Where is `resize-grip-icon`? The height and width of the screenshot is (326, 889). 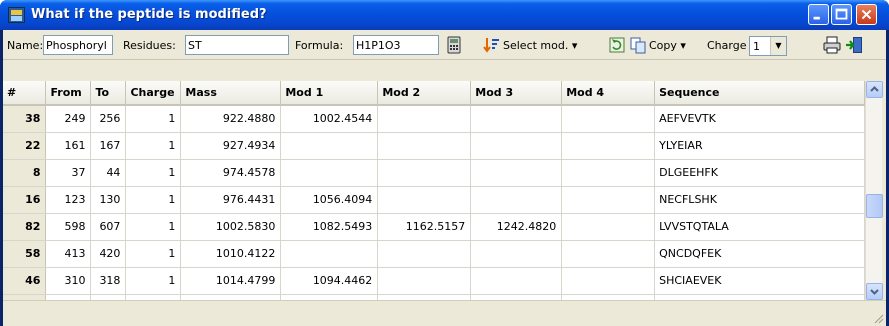
resize-grip-icon is located at coordinates (878, 318).